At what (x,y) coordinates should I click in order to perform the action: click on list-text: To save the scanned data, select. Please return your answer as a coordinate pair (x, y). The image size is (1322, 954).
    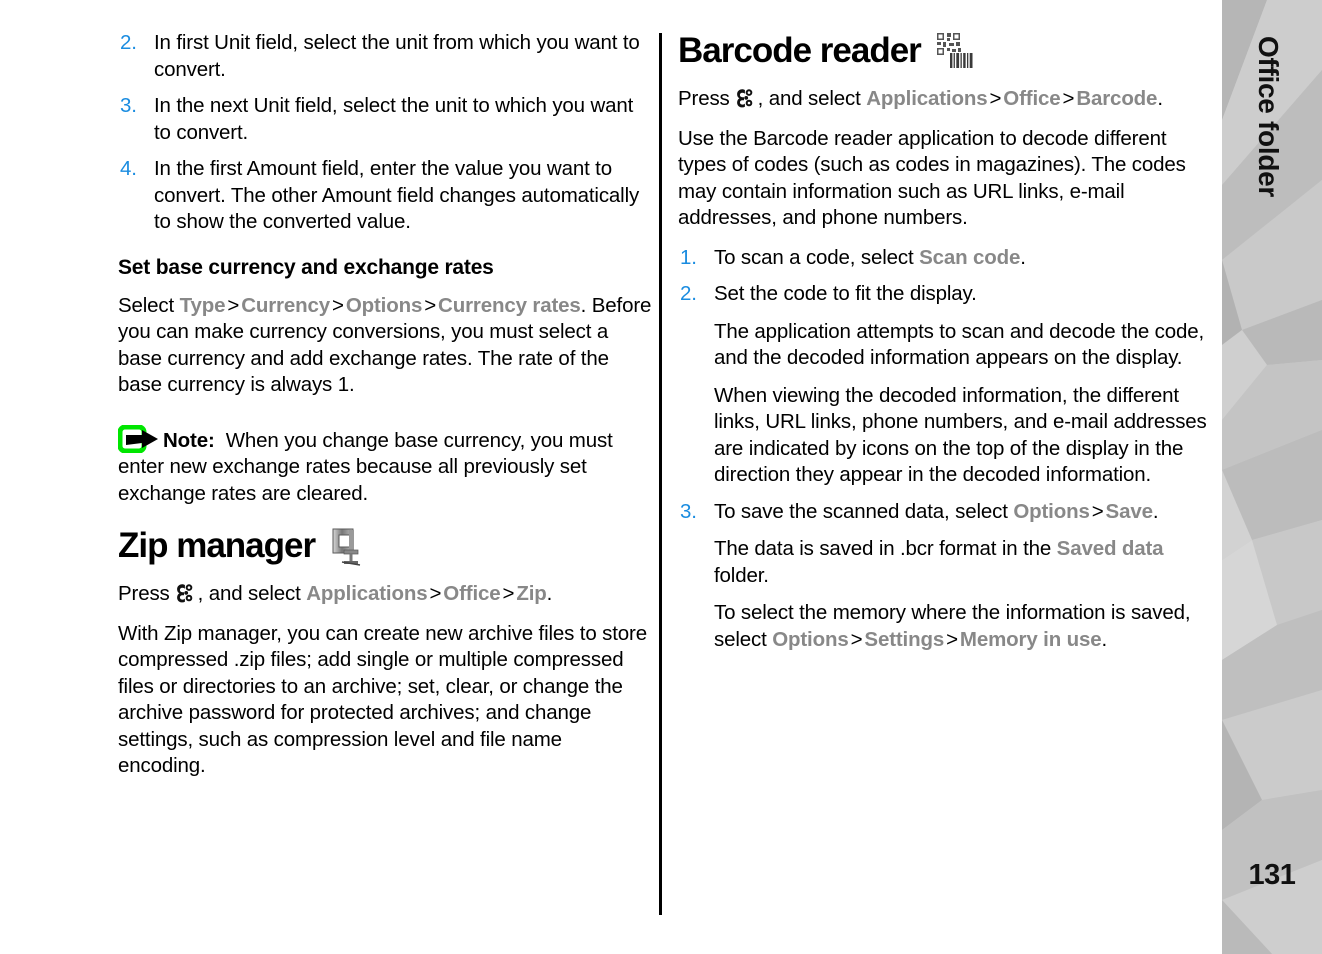
    Looking at the image, I should click on (864, 511).